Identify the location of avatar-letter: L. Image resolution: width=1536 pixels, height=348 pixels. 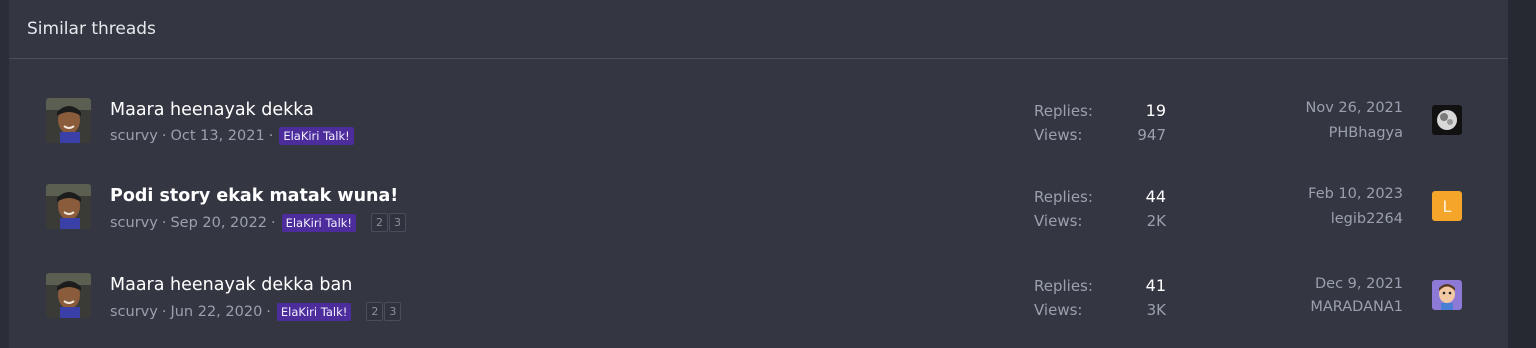
(1447, 206).